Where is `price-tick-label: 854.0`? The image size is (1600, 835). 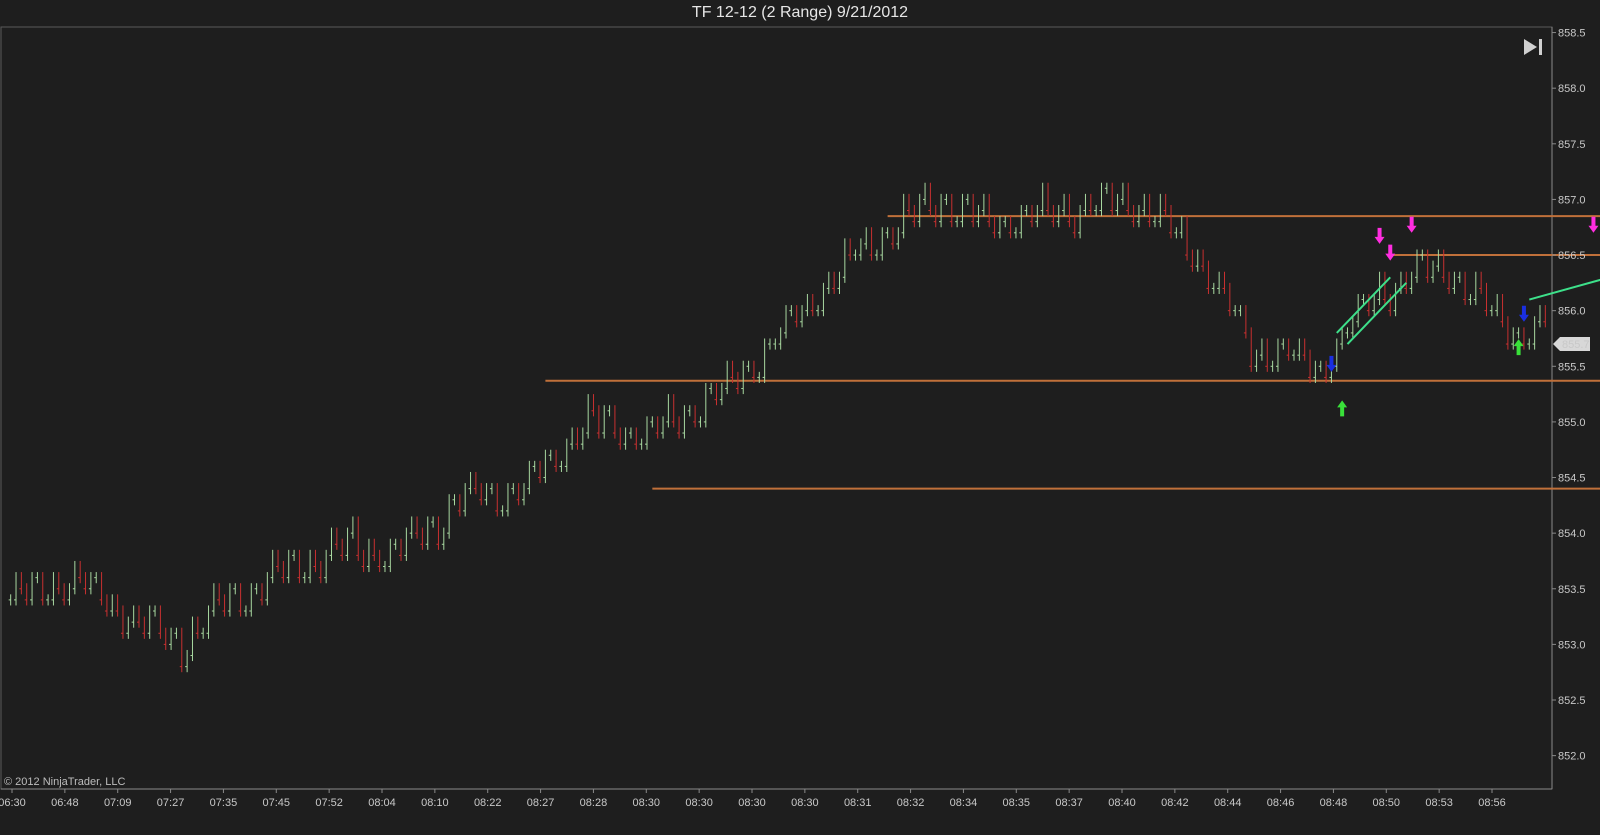 price-tick-label: 854.0 is located at coordinates (1572, 534).